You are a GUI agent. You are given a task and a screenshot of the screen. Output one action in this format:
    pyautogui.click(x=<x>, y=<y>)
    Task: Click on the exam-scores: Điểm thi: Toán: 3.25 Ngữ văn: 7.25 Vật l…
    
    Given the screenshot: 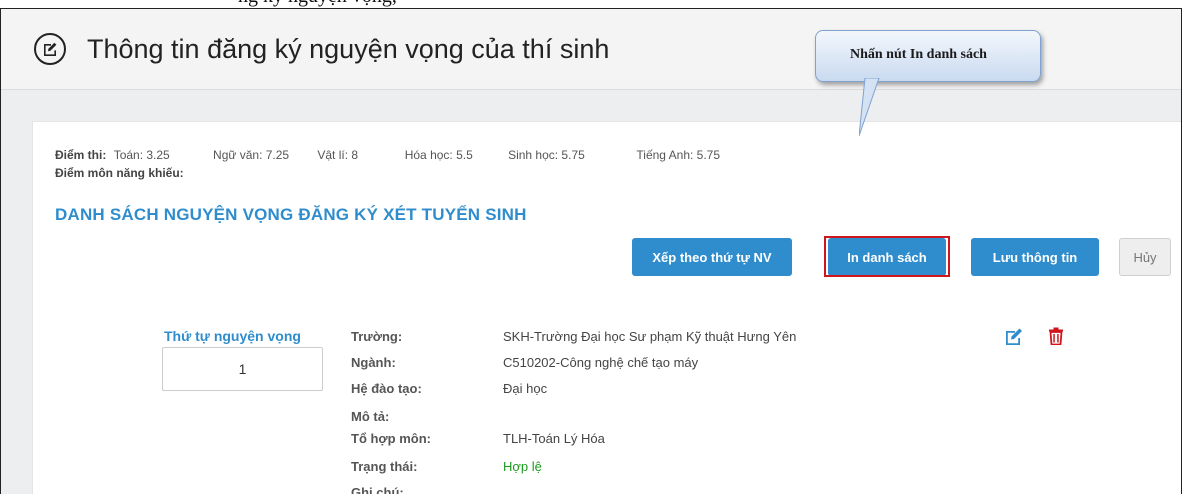 What is the action you would take?
    pyautogui.click(x=387, y=155)
    